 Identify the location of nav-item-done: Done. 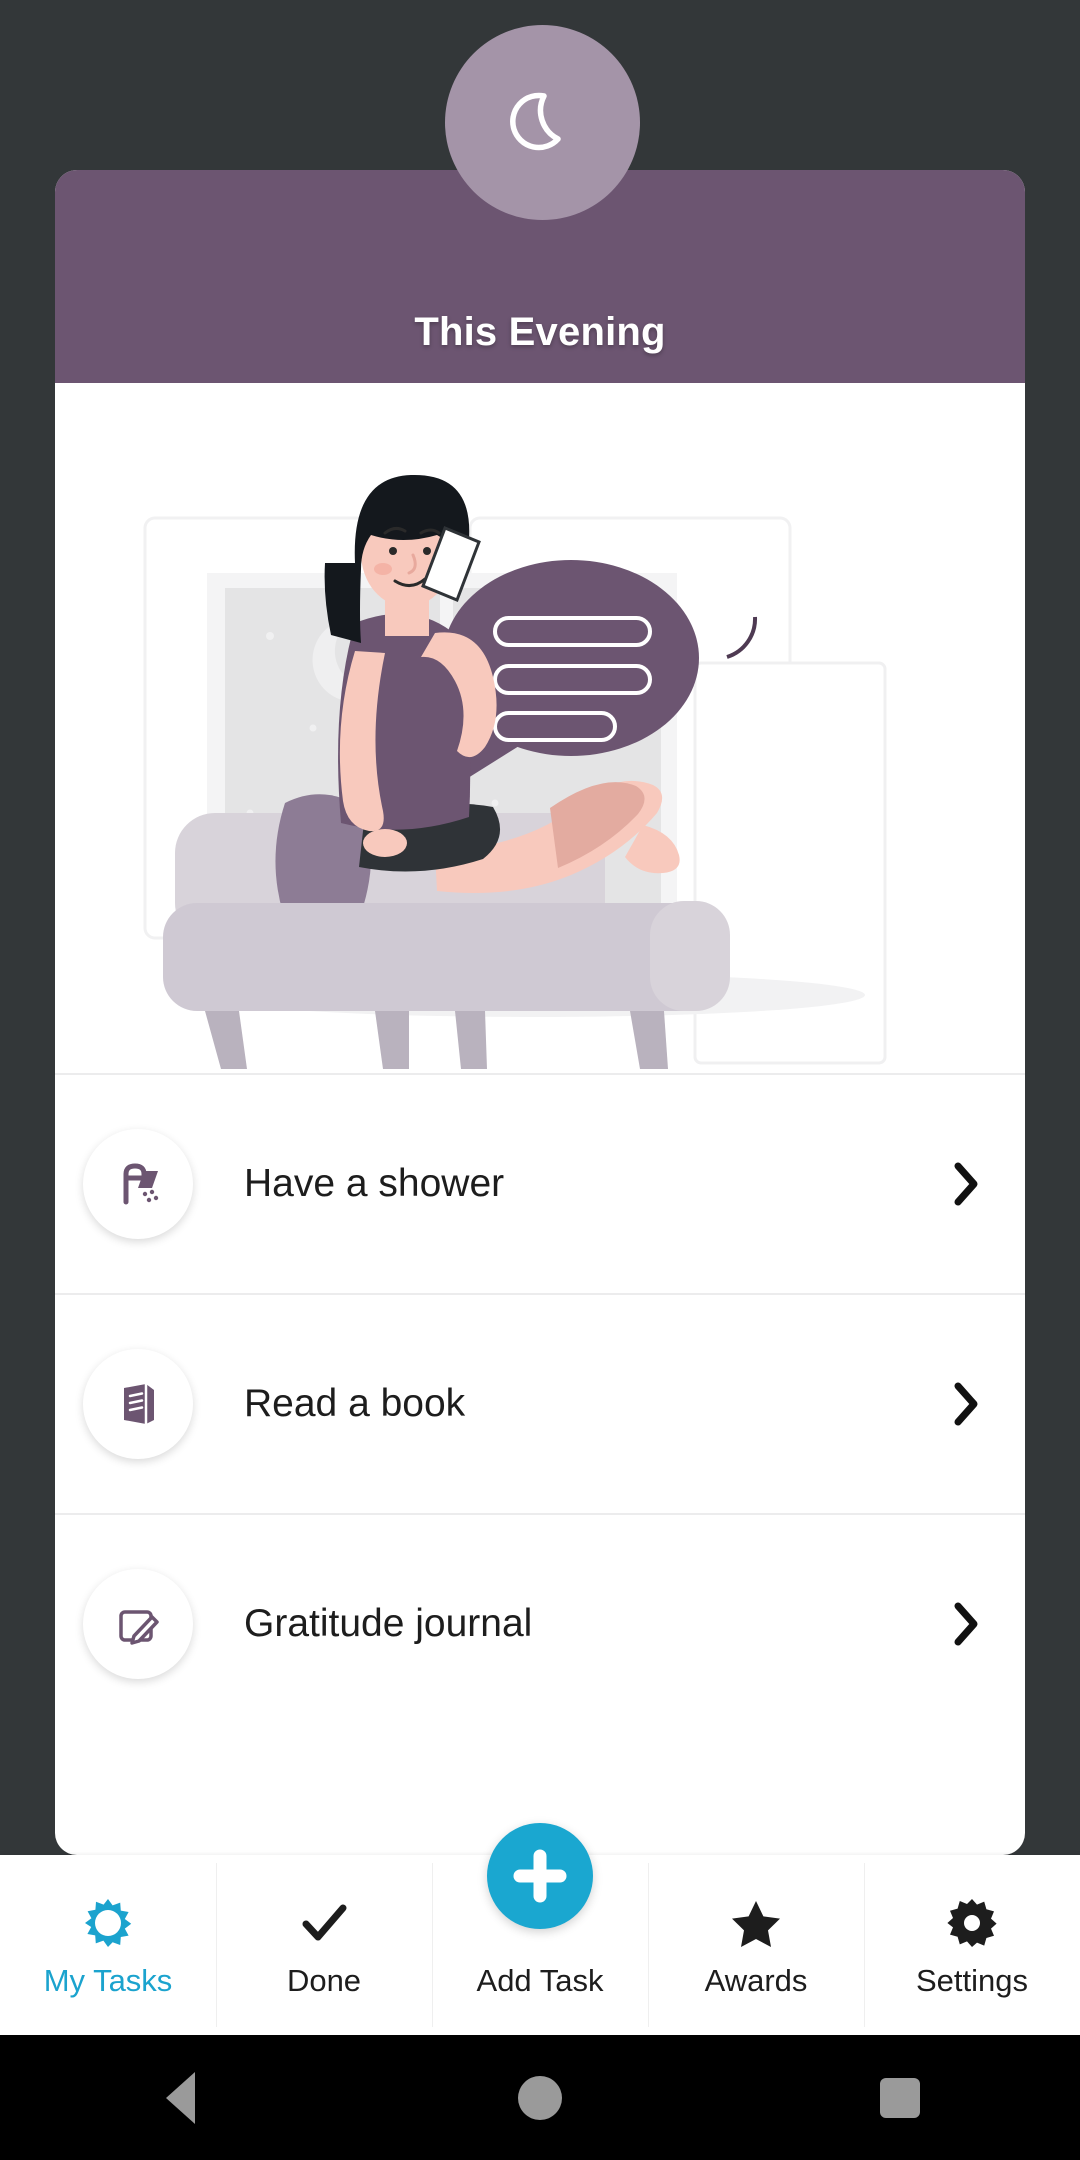
(324, 1945).